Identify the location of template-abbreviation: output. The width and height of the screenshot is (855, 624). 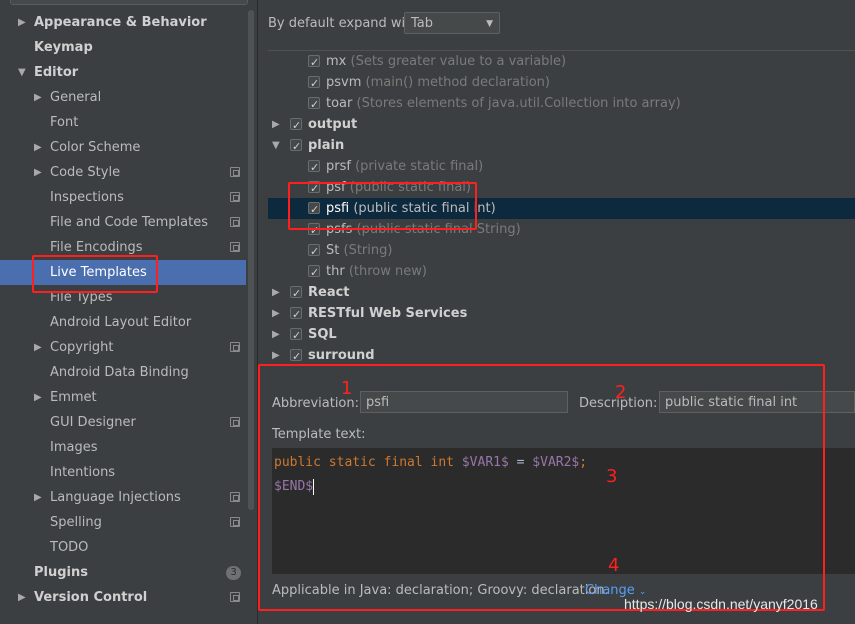
(333, 124).